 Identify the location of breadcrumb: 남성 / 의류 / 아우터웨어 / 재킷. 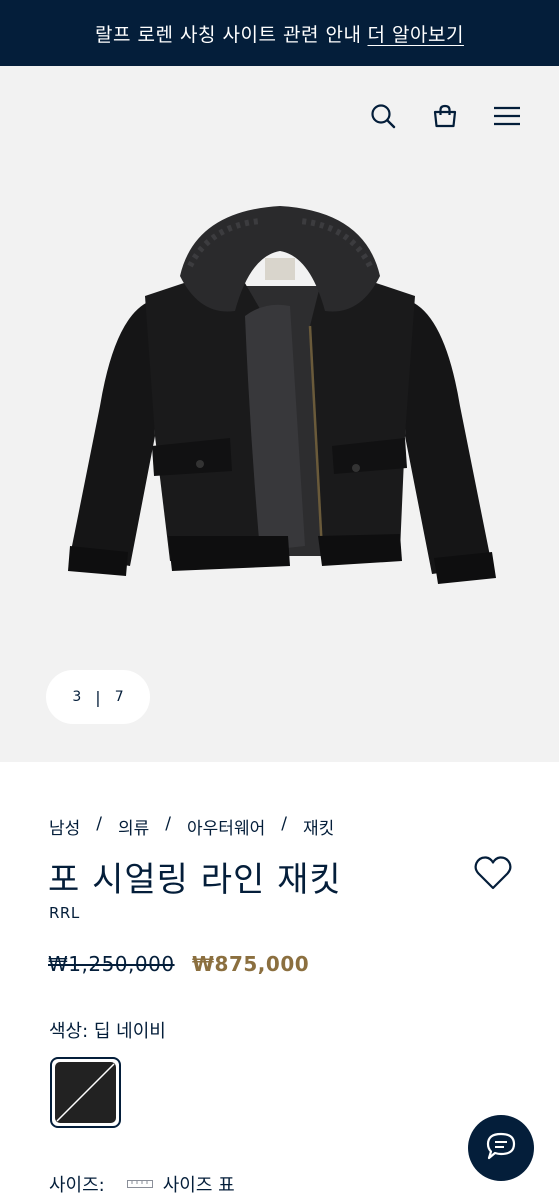
(191, 826).